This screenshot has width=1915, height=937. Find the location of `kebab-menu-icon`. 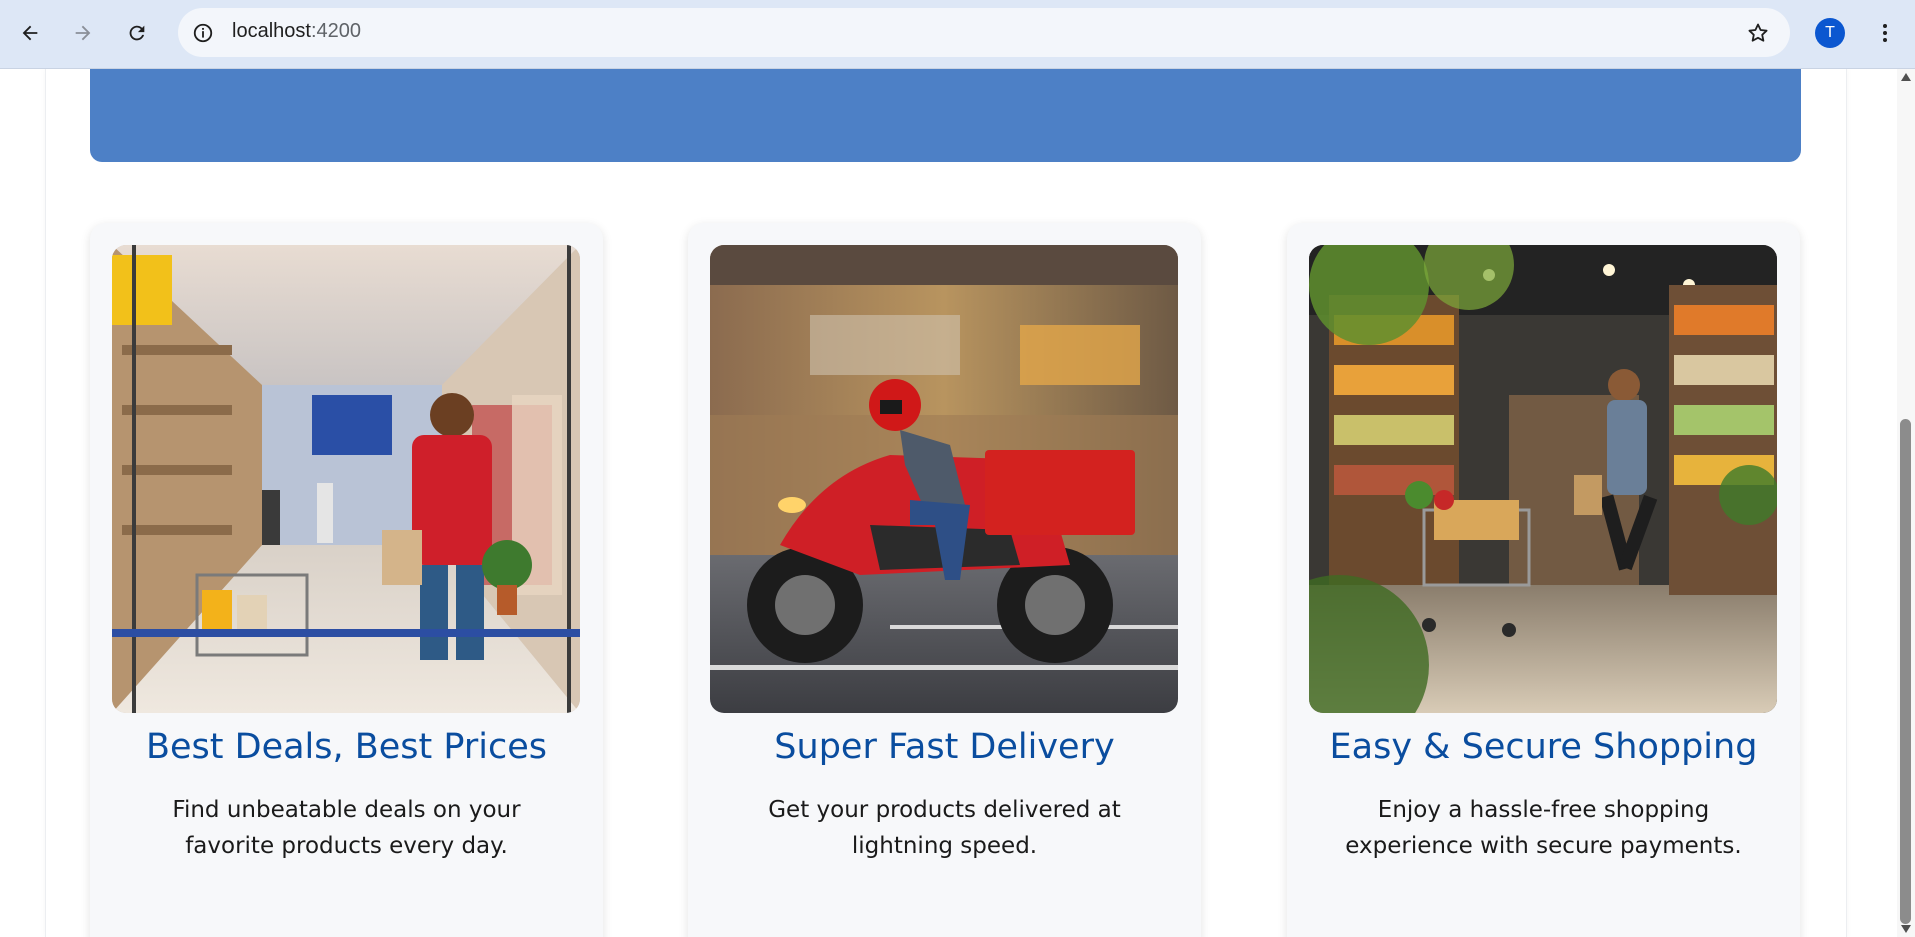

kebab-menu-icon is located at coordinates (1885, 33).